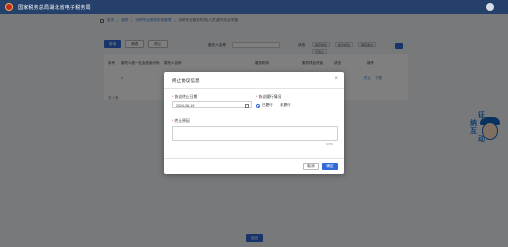  Describe the element at coordinates (285, 105) in the screenshot. I see `radio-not-performed: 未履行` at that location.